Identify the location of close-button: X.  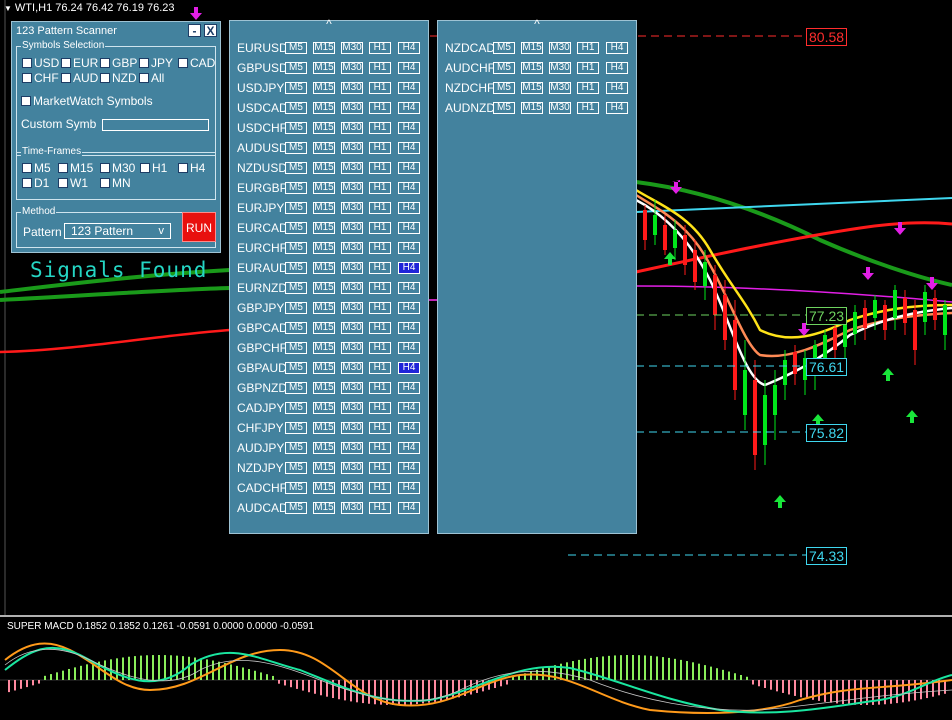
(210, 31).